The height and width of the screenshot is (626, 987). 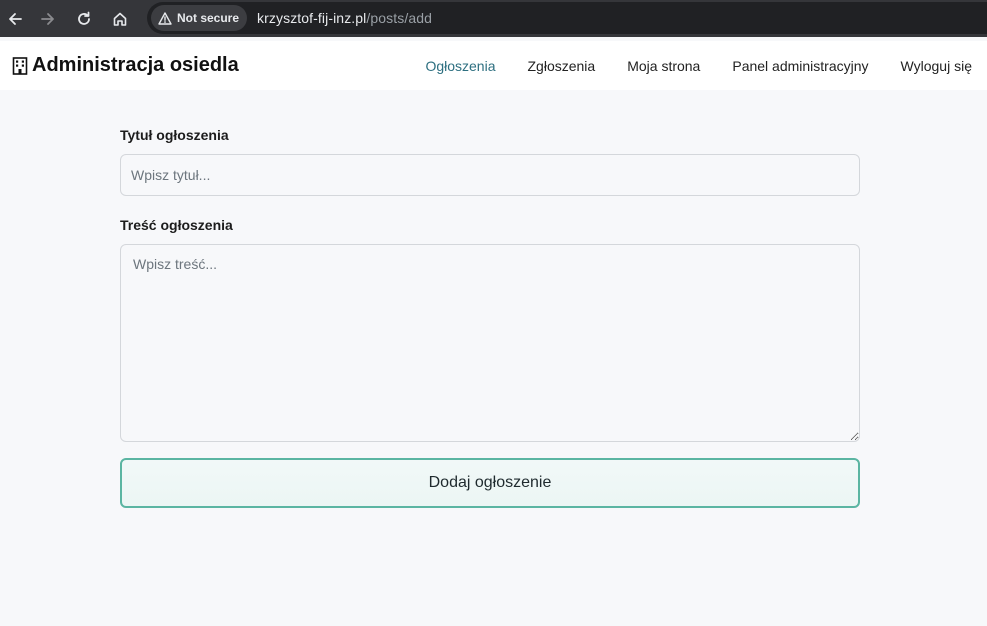 I want to click on url-host: krzysztof-fij-inz.pl, so click(x=312, y=18).